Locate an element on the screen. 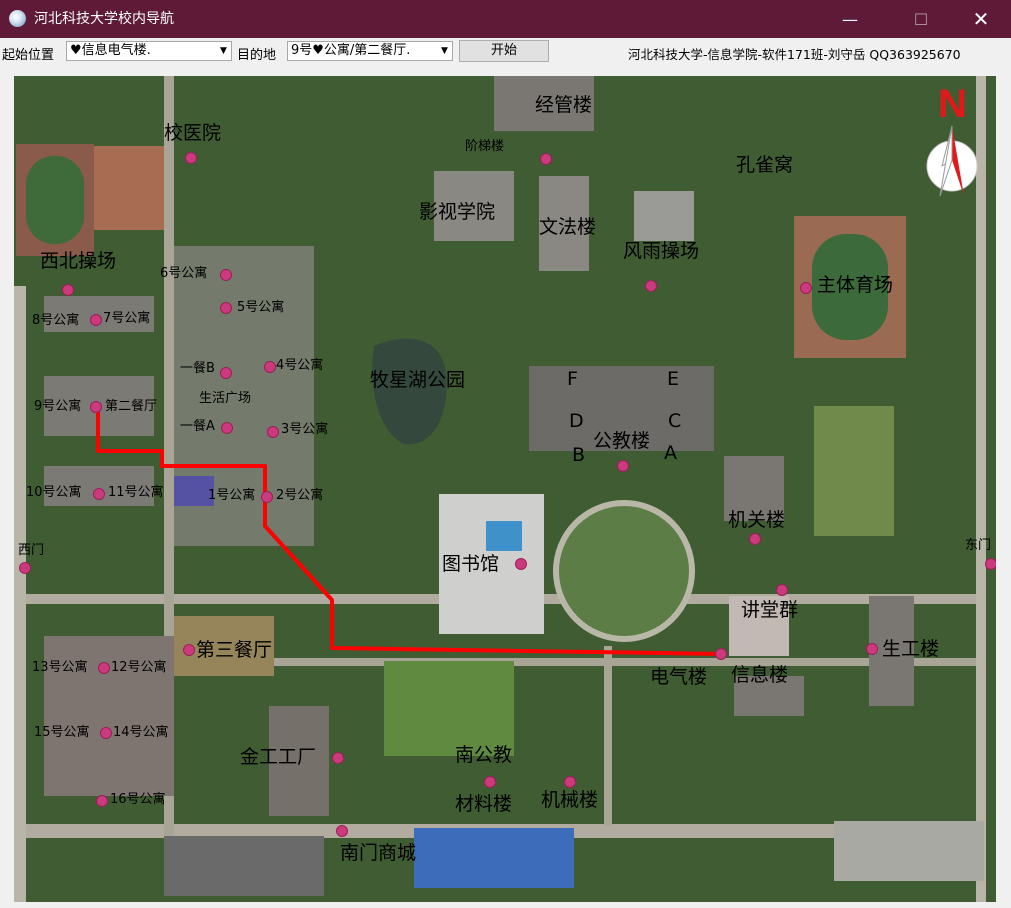  place-label-jingong: 金工工厂 is located at coordinates (278, 757).